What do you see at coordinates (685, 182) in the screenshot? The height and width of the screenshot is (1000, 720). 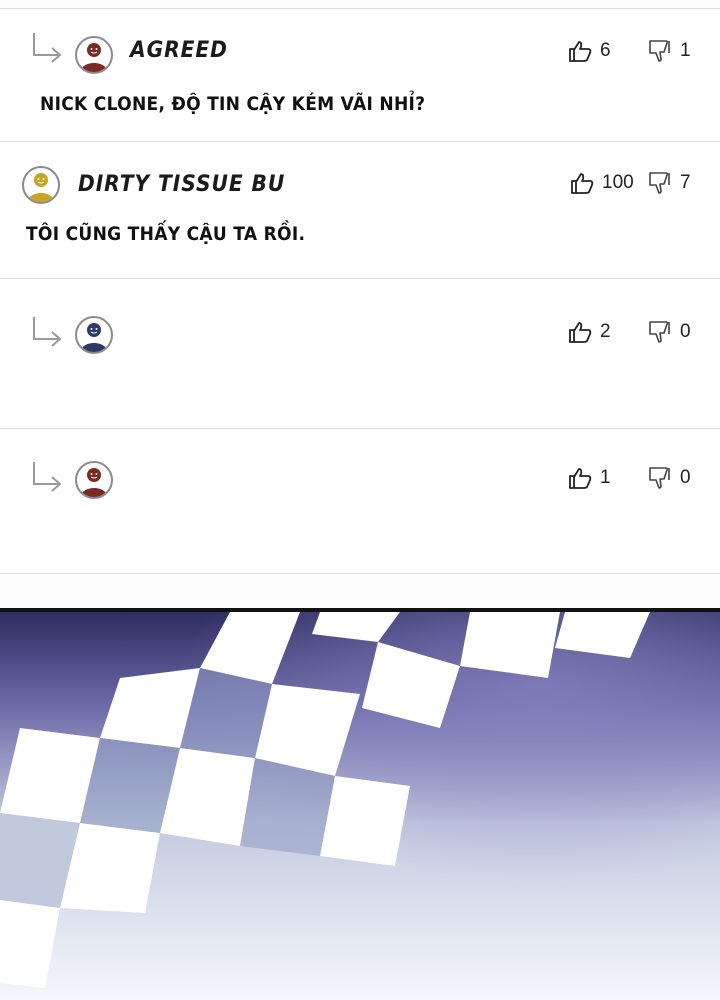 I see `dislike-count: 7` at bounding box center [685, 182].